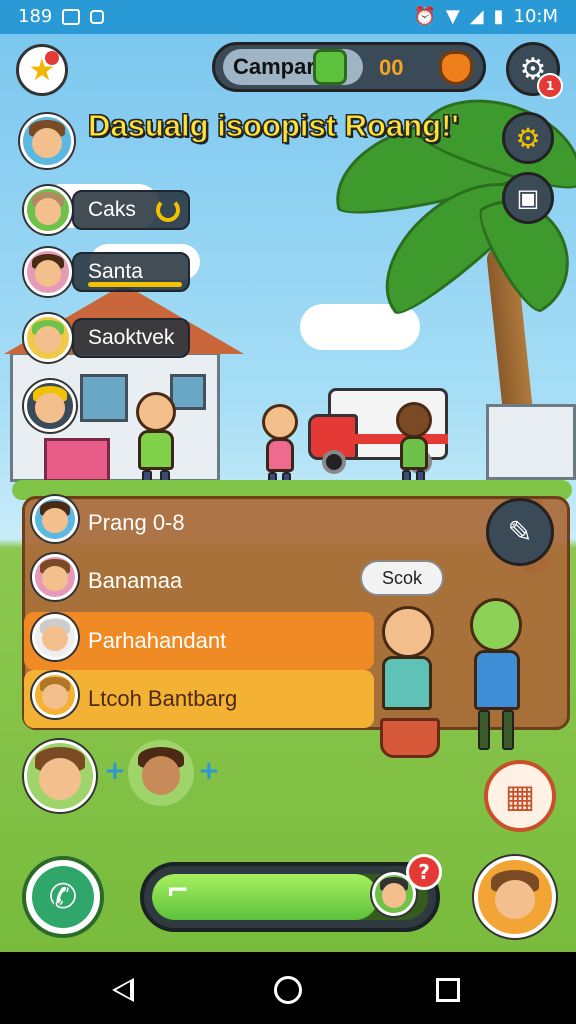 The width and height of the screenshot is (576, 1024). Describe the element at coordinates (550, 86) in the screenshot. I see `settings-badge: 1` at that location.